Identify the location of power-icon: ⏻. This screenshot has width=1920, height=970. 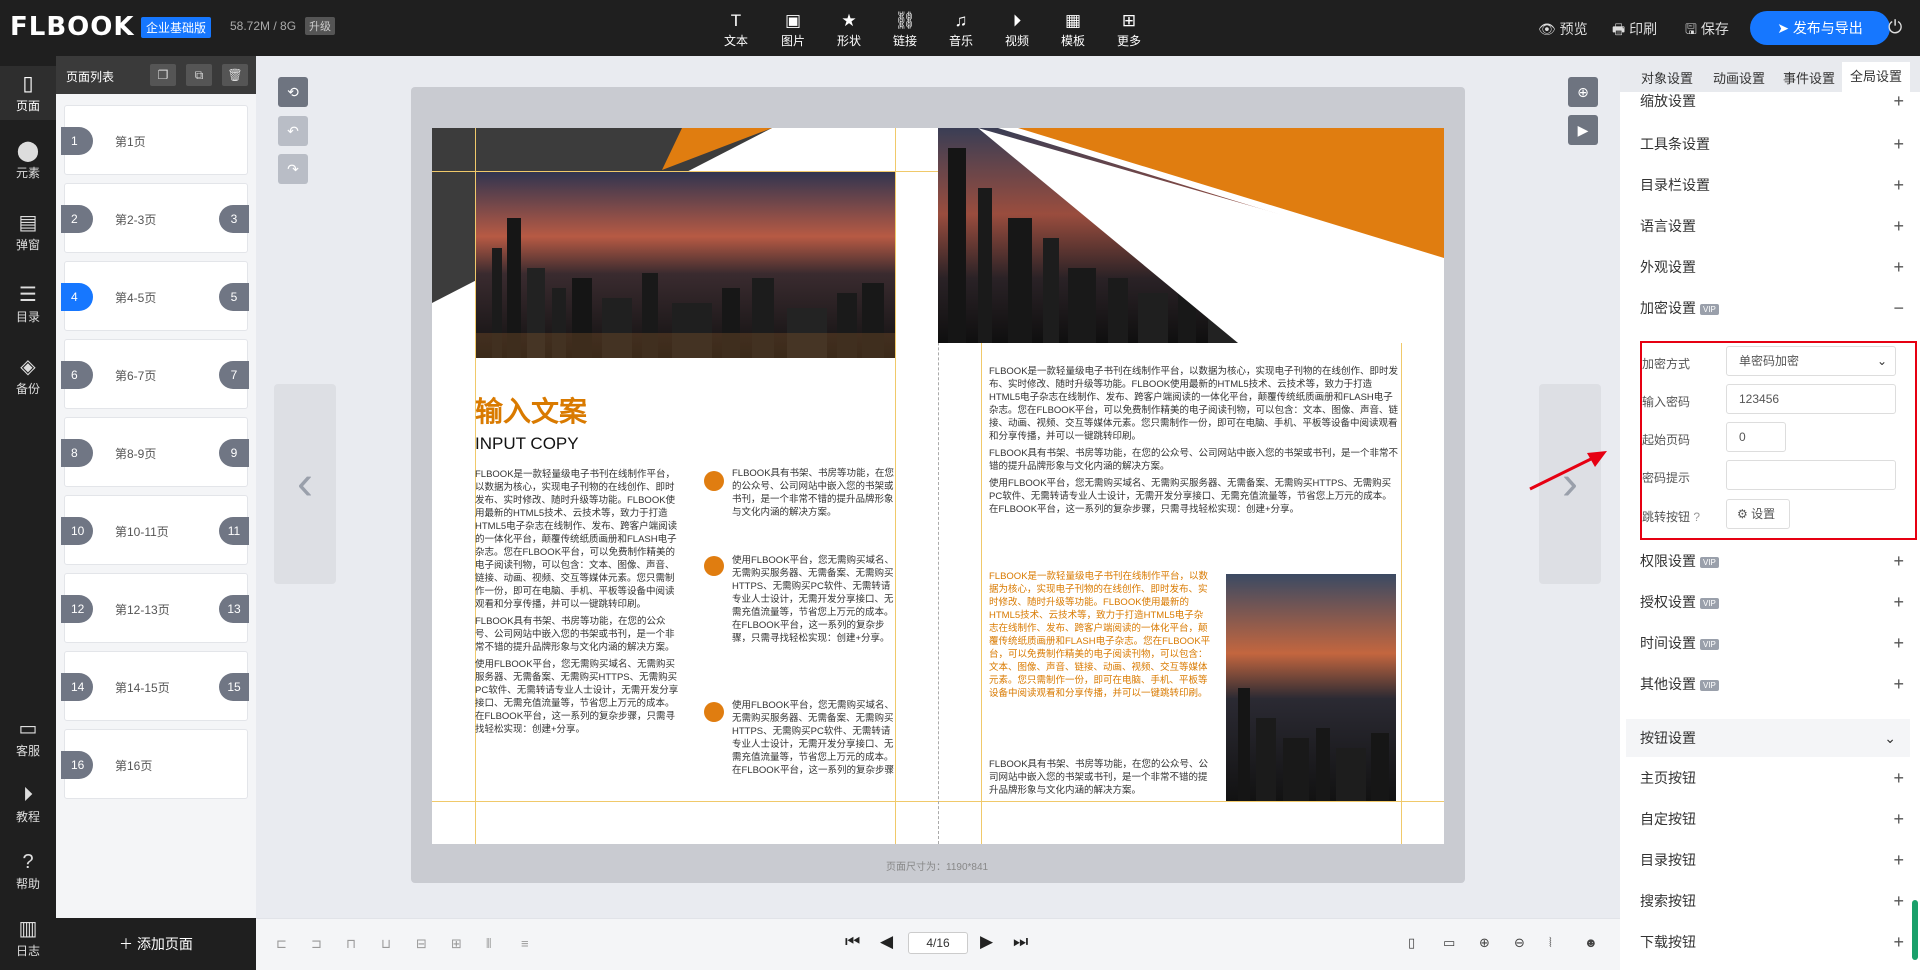
(1895, 27).